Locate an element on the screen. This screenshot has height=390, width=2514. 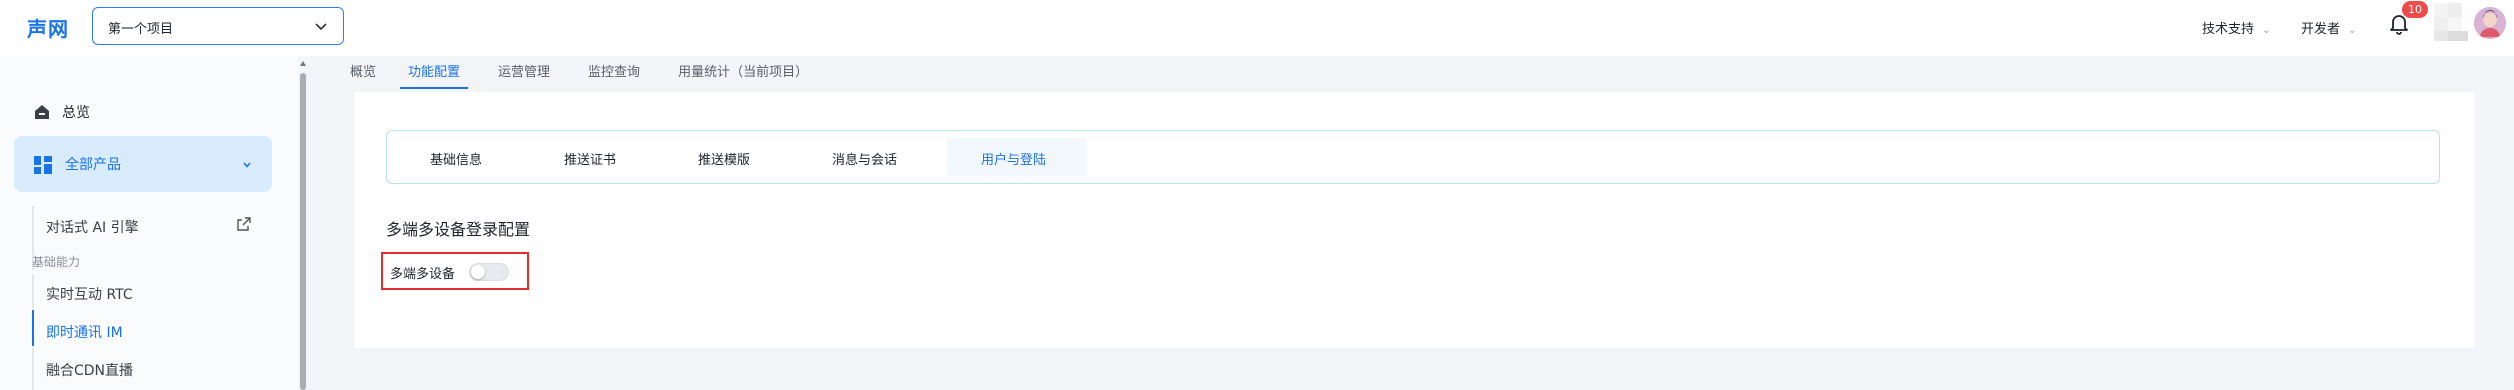
tab-feature-config: 功能配置 is located at coordinates (434, 73).